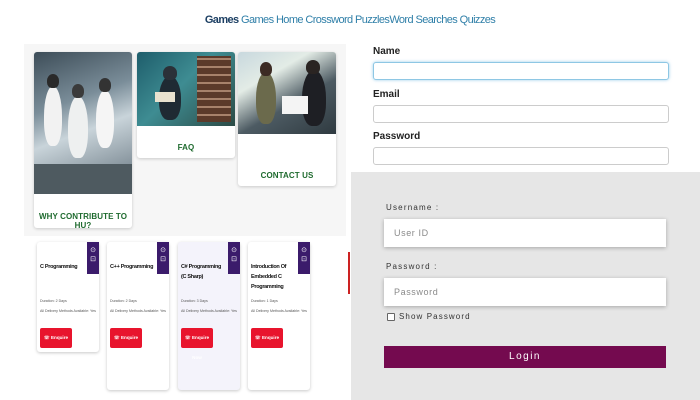 Image resolution: width=700 pixels, height=400 pixels. I want to click on nav-link-crossword-puzzles: Crossword Puzzles, so click(347, 20).